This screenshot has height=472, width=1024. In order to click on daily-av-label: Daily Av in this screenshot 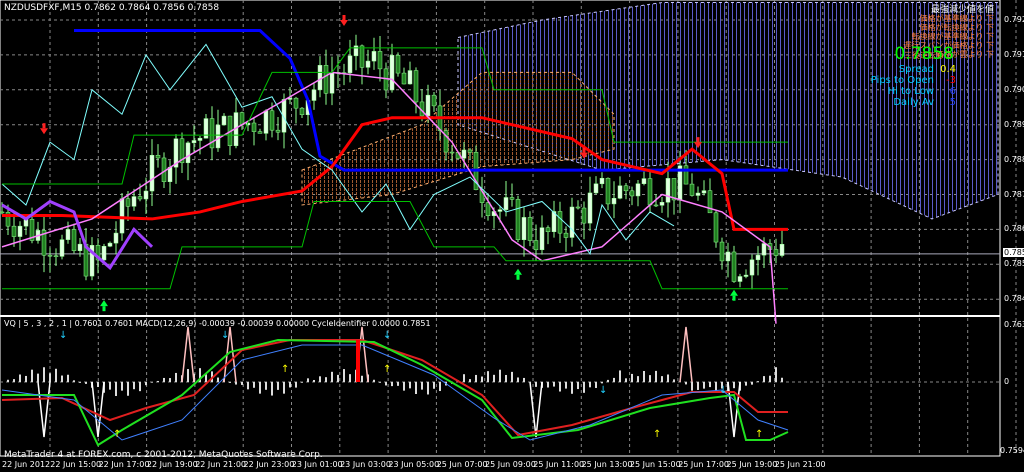, I will do `click(913, 102)`.